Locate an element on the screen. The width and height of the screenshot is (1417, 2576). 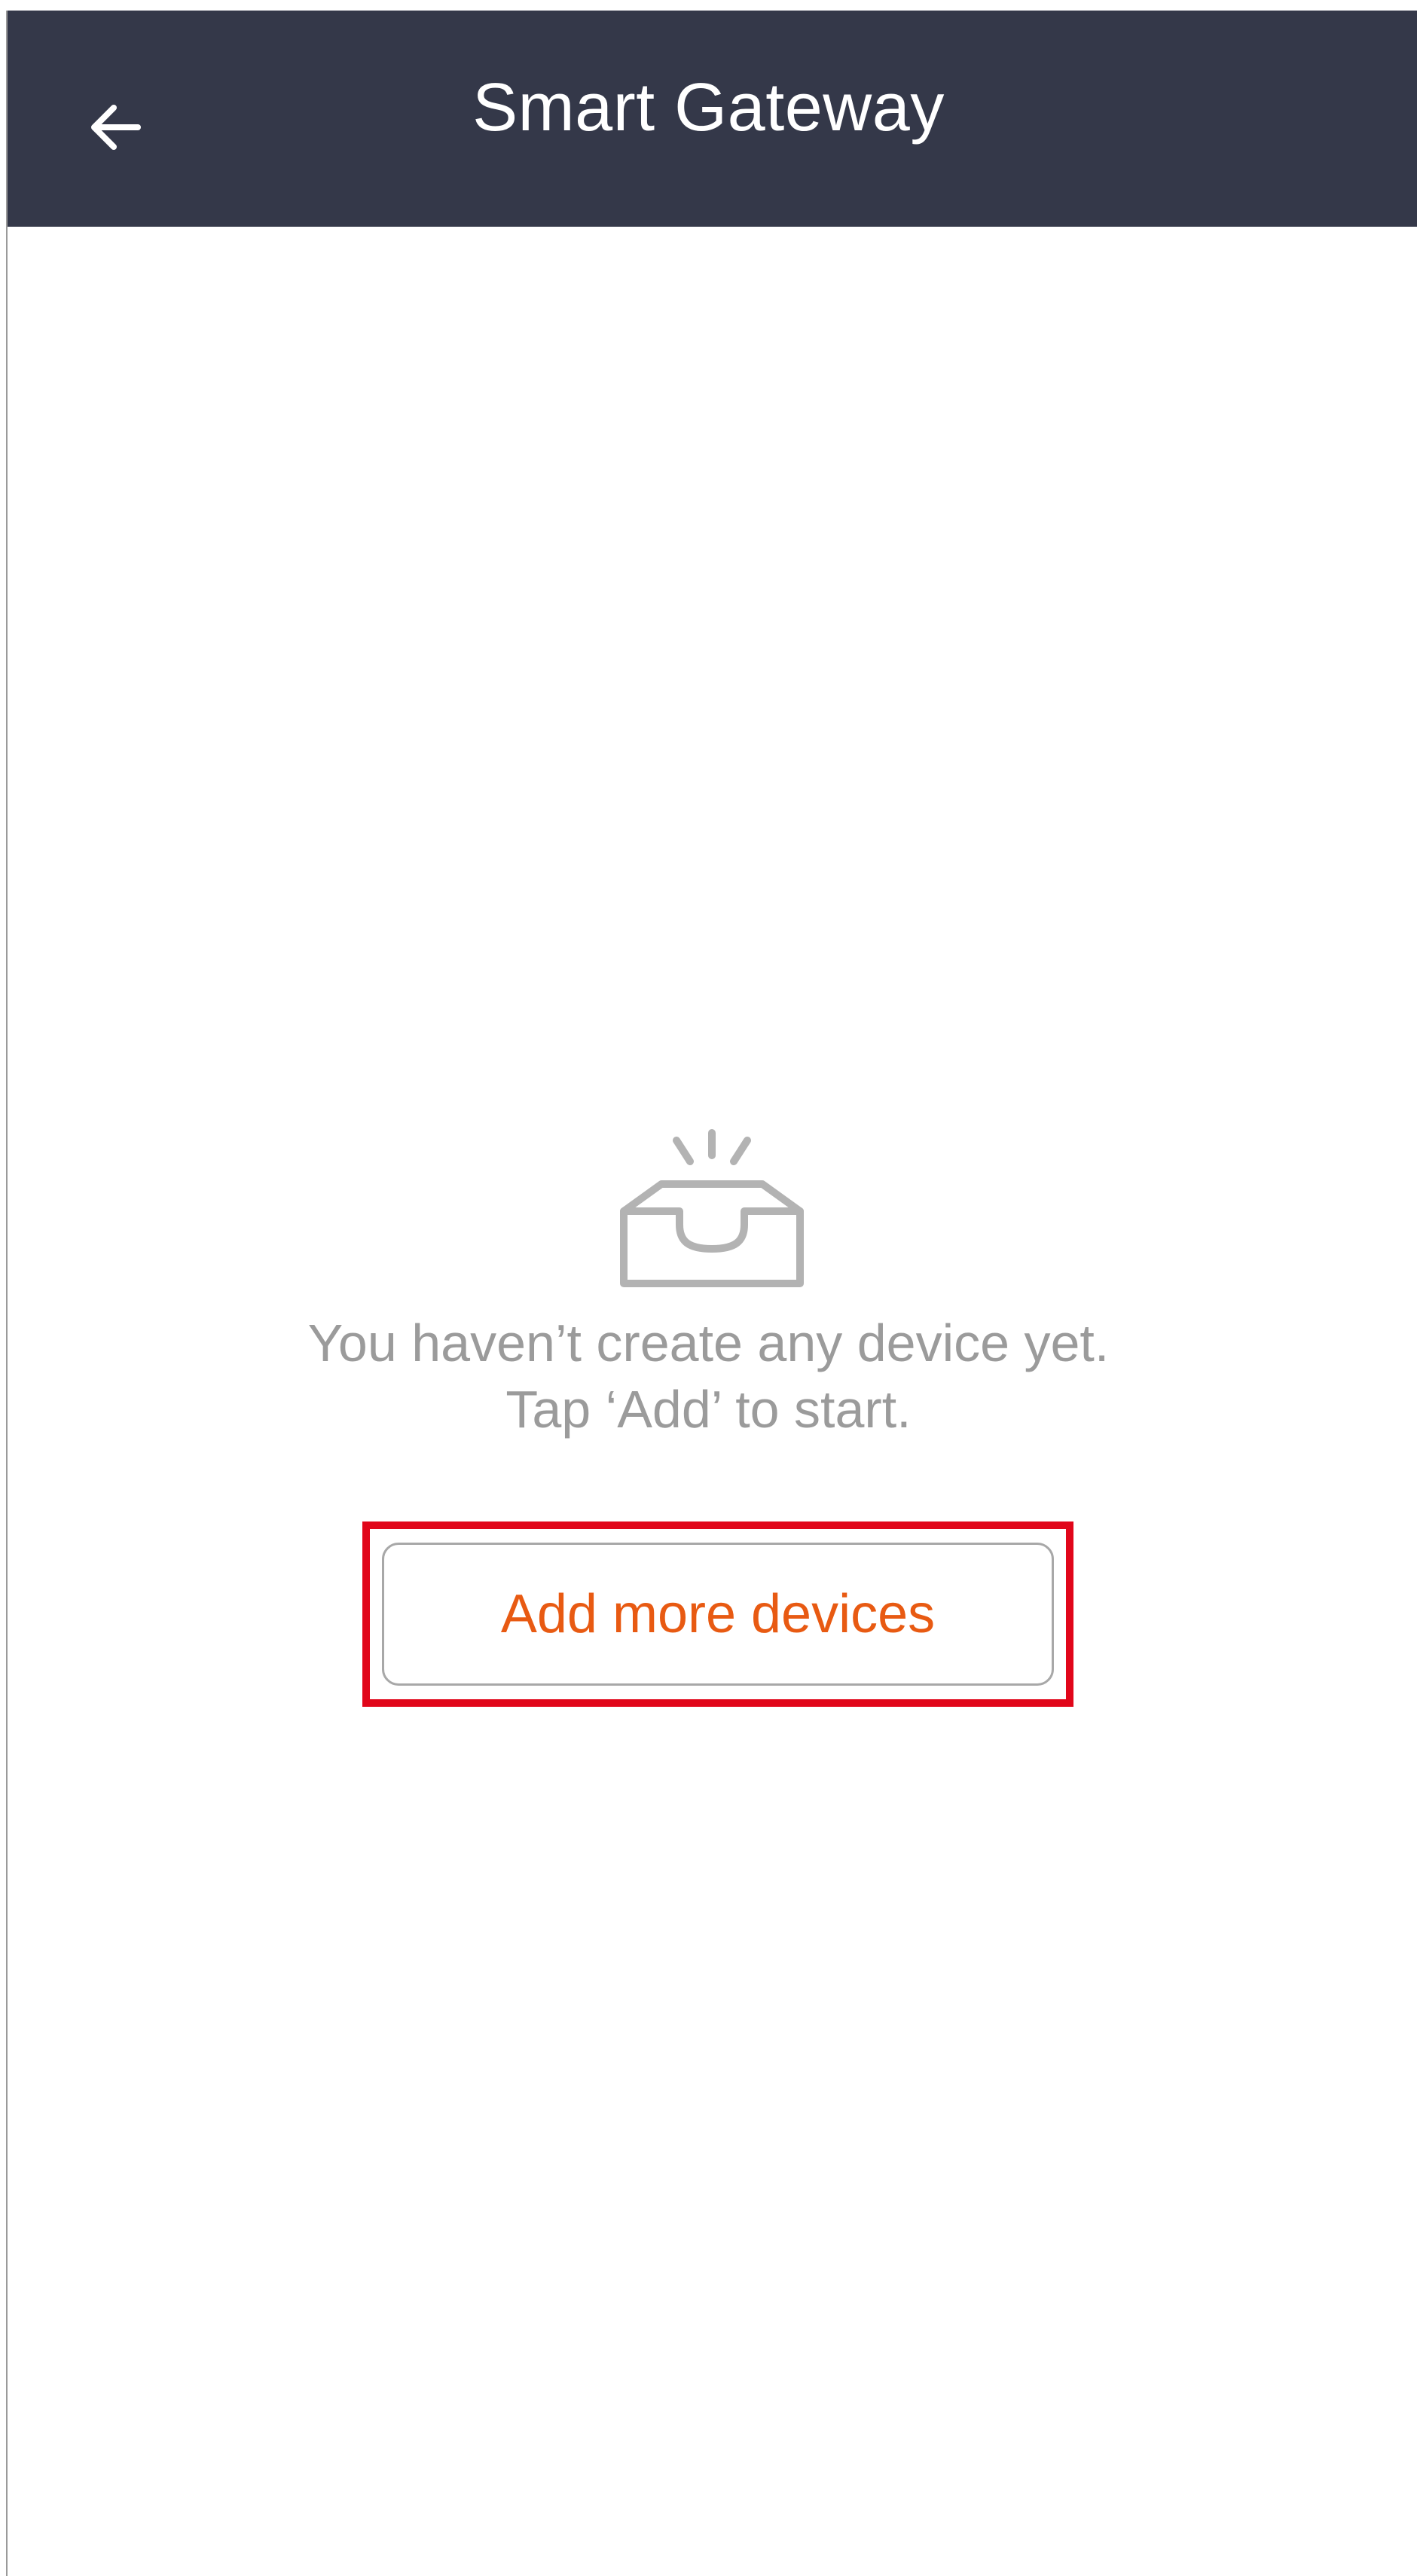
arrow-left-icon is located at coordinates (116, 128).